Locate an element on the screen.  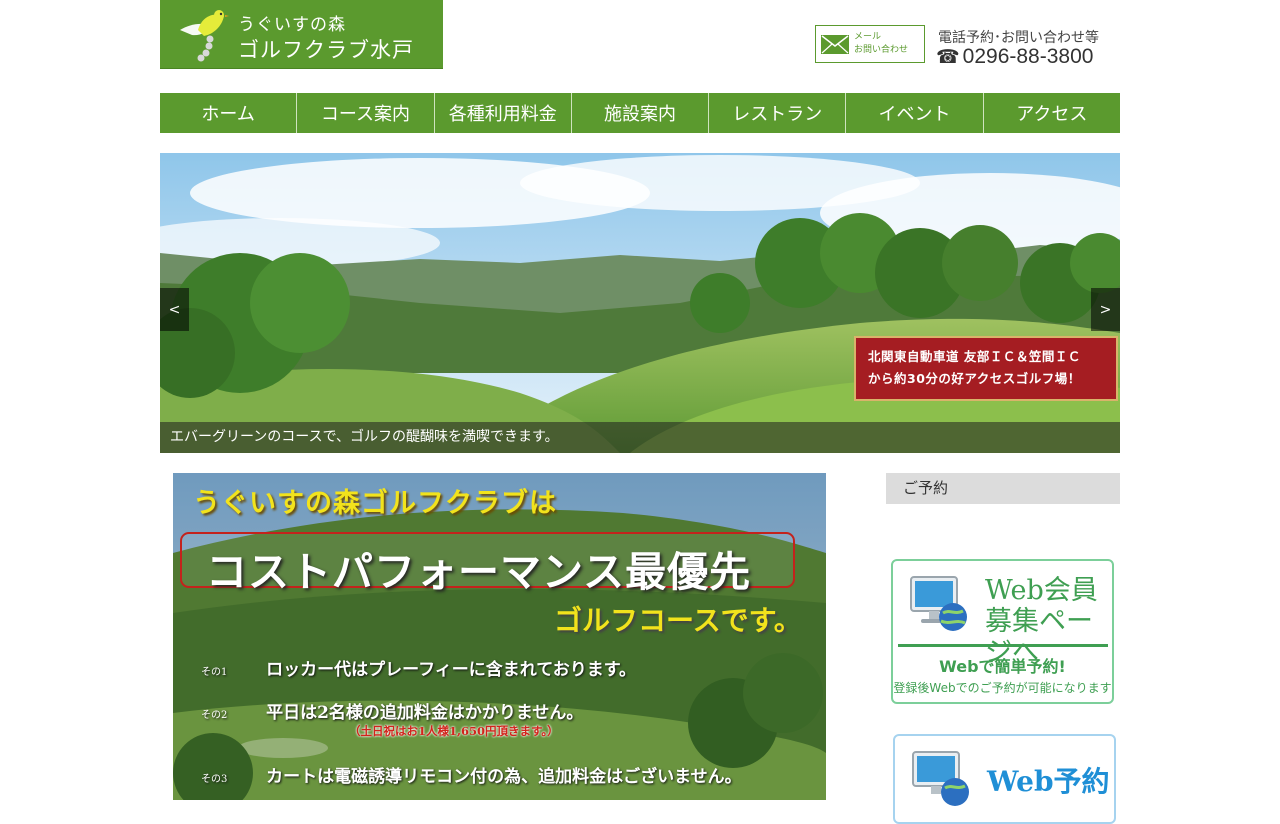
bird-logo-icon is located at coordinates (204, 36).